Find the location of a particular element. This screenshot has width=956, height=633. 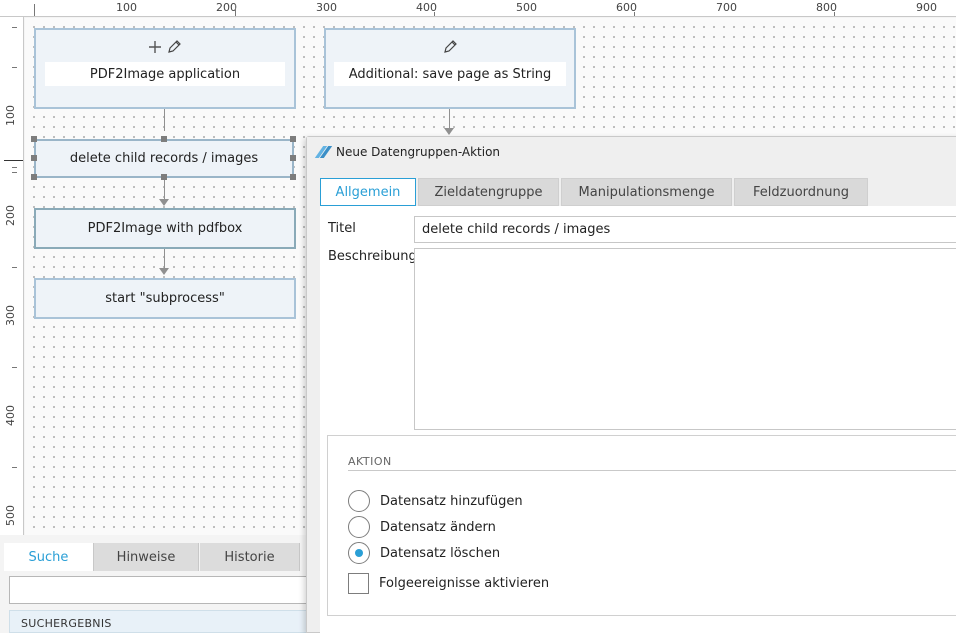

option-hinzufuegen: Datensatz hinzufügen is located at coordinates (435, 501).